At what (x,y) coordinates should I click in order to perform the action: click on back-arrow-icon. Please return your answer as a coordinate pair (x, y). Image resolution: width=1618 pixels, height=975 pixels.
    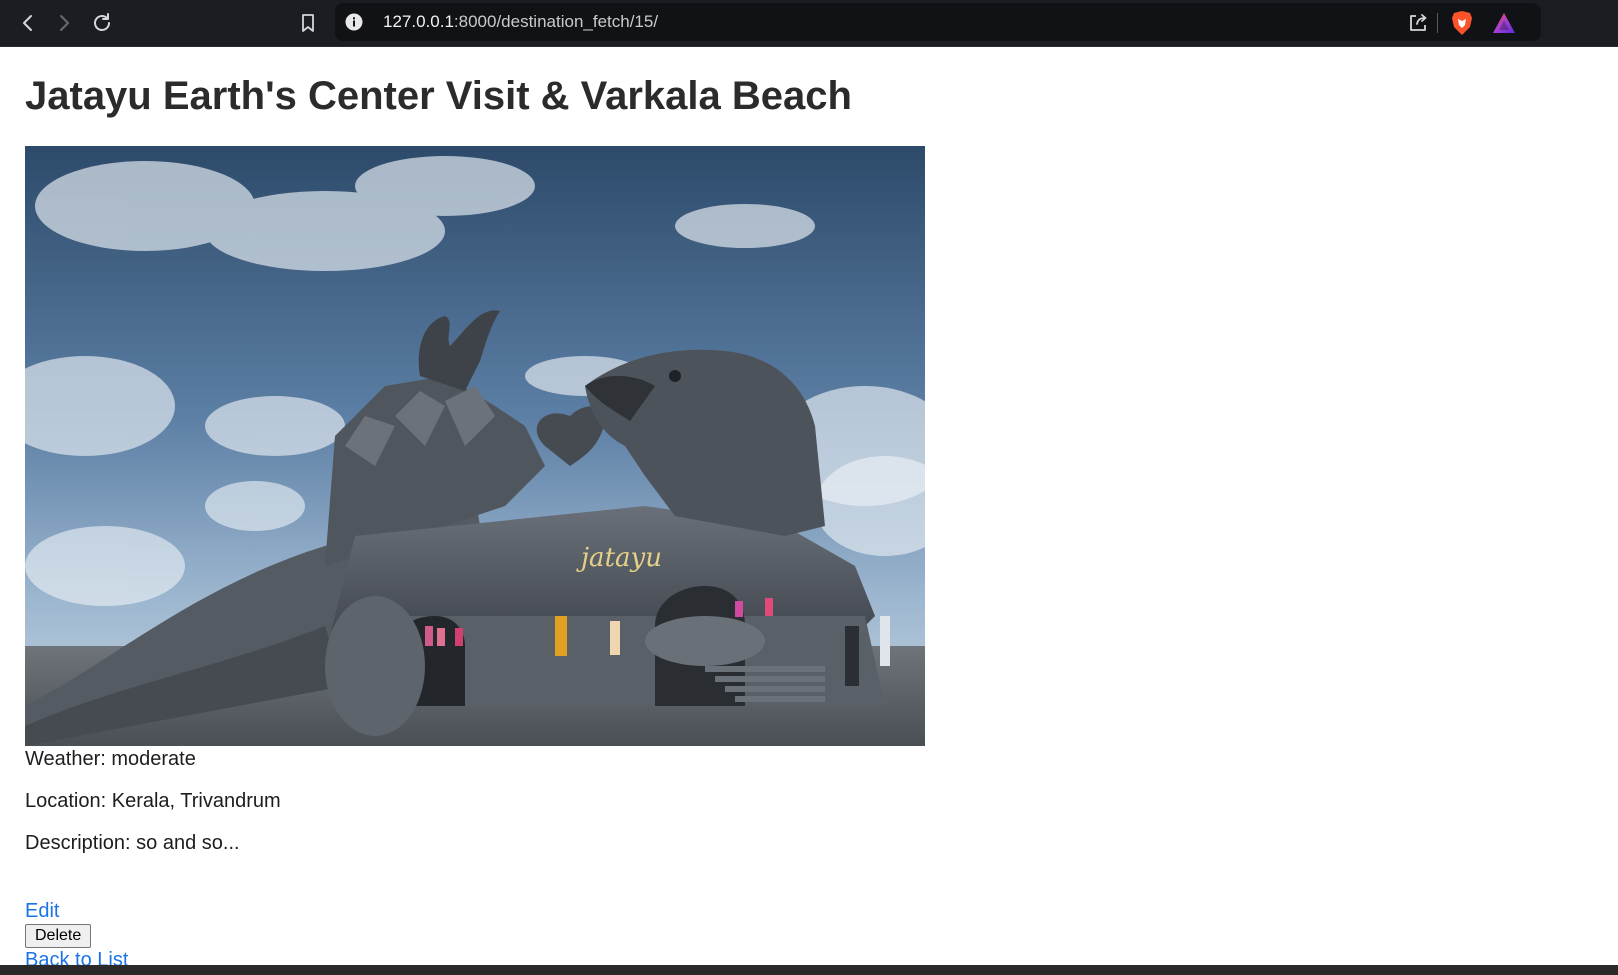
    Looking at the image, I should click on (27, 23).